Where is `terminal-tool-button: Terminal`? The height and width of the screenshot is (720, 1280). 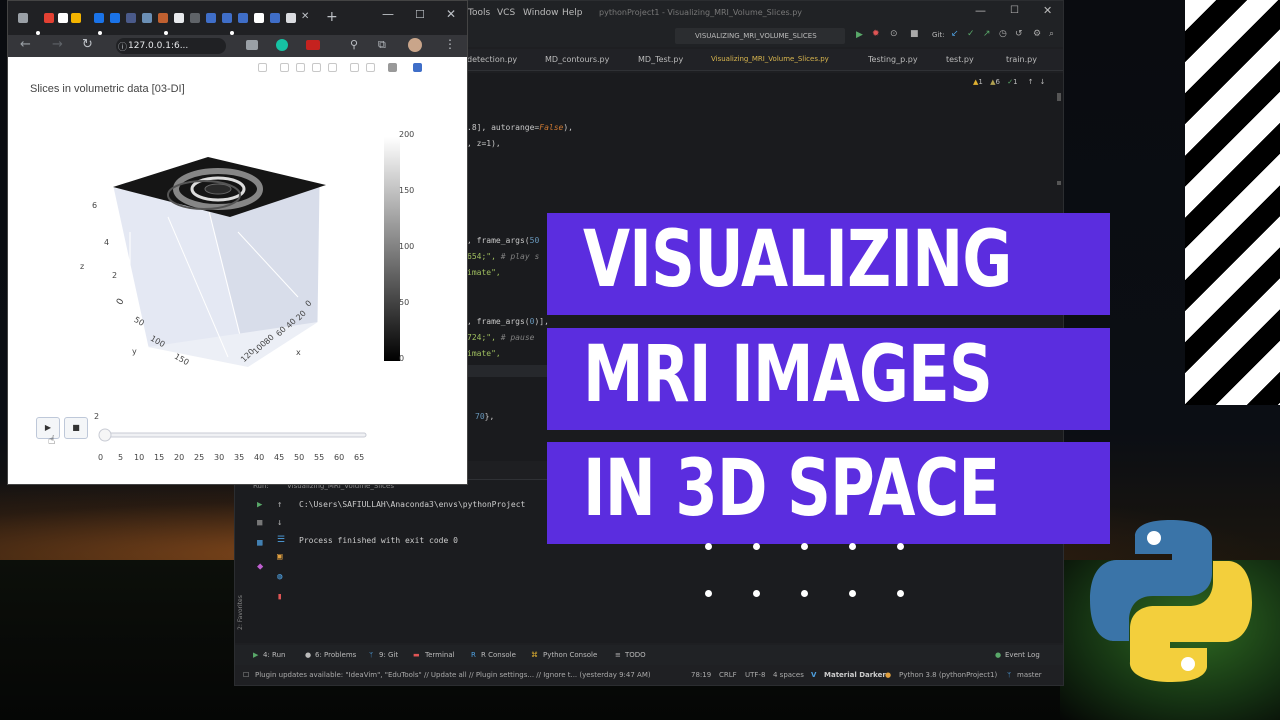 terminal-tool-button: Terminal is located at coordinates (440, 655).